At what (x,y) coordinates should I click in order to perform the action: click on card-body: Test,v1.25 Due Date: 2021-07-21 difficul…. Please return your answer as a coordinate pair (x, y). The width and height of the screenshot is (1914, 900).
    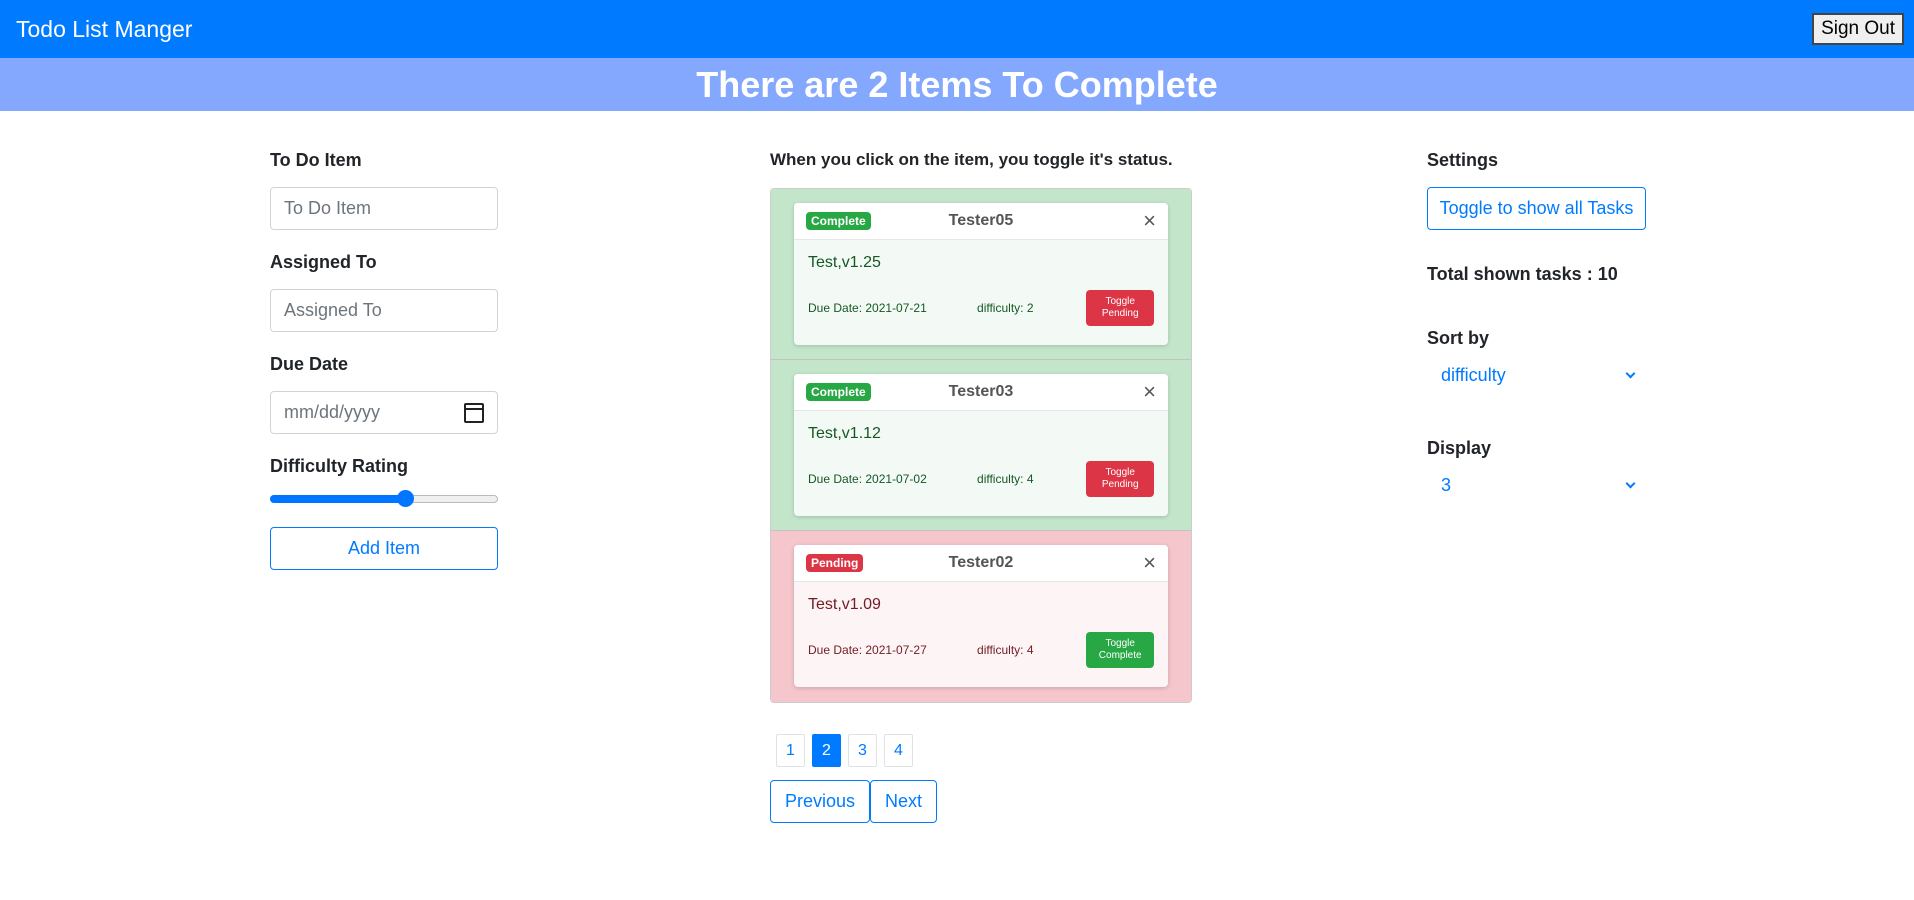
    Looking at the image, I should click on (981, 283).